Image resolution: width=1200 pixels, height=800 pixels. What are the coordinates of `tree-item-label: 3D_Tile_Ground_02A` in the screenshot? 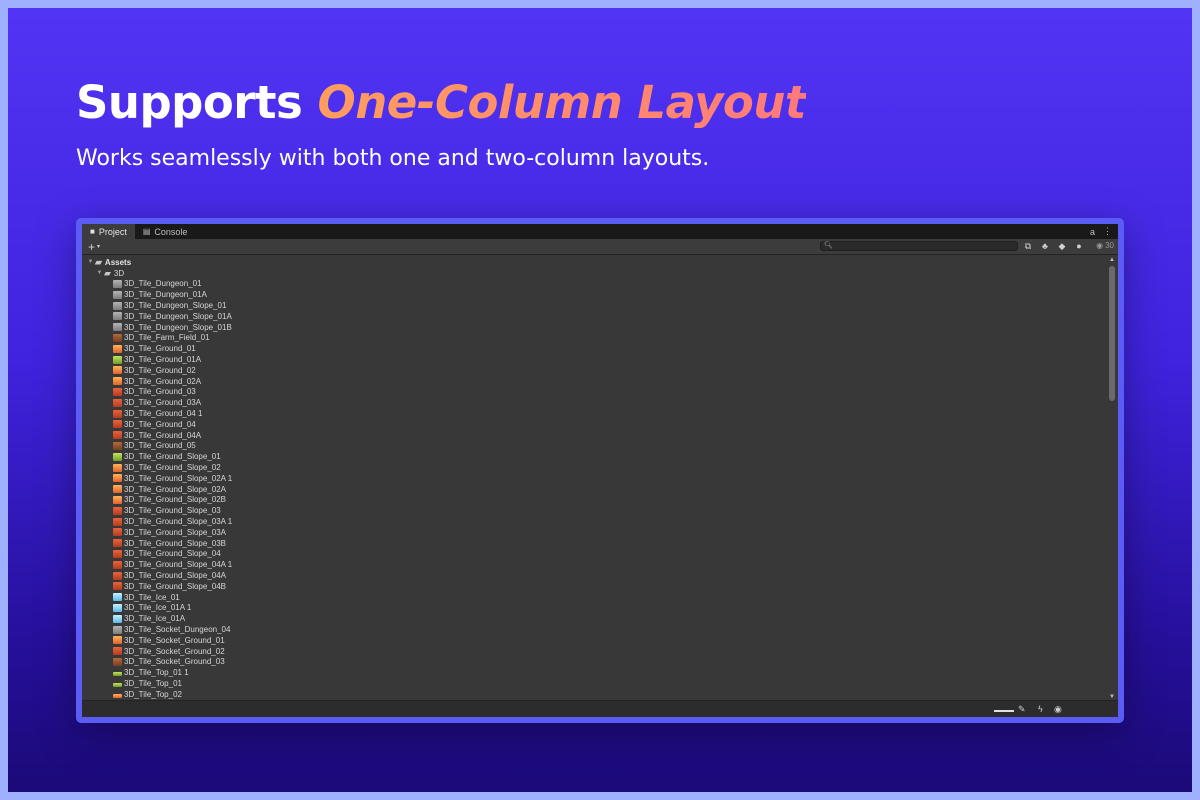 It's located at (163, 381).